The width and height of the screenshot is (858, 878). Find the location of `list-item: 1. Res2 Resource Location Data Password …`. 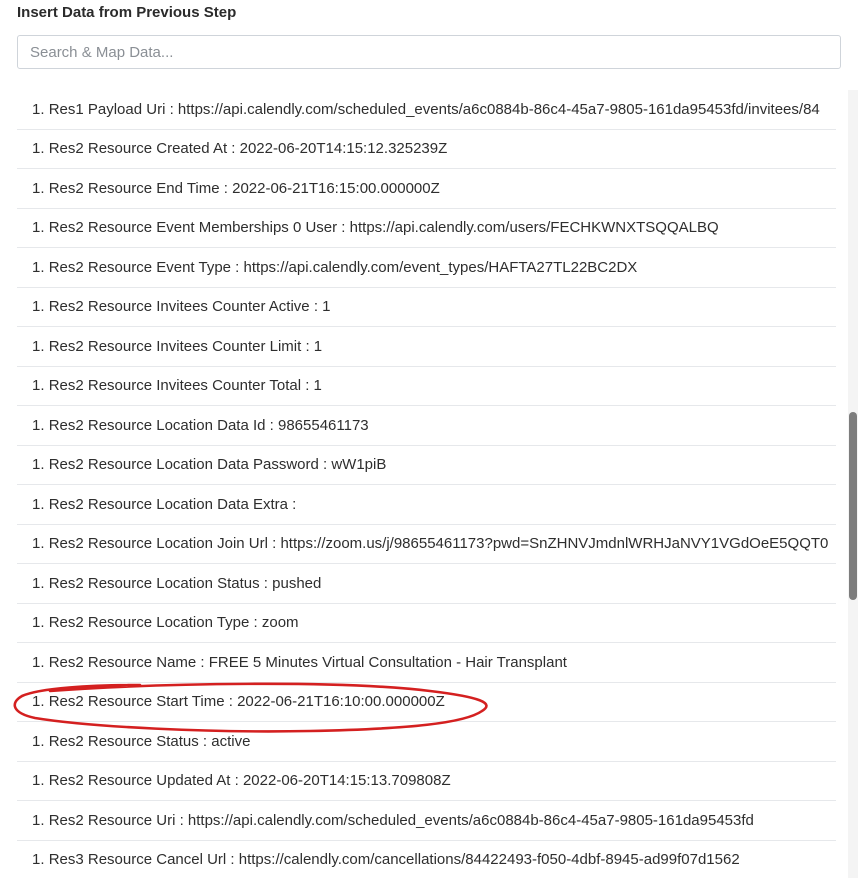

list-item: 1. Res2 Resource Location Data Password … is located at coordinates (426, 465).